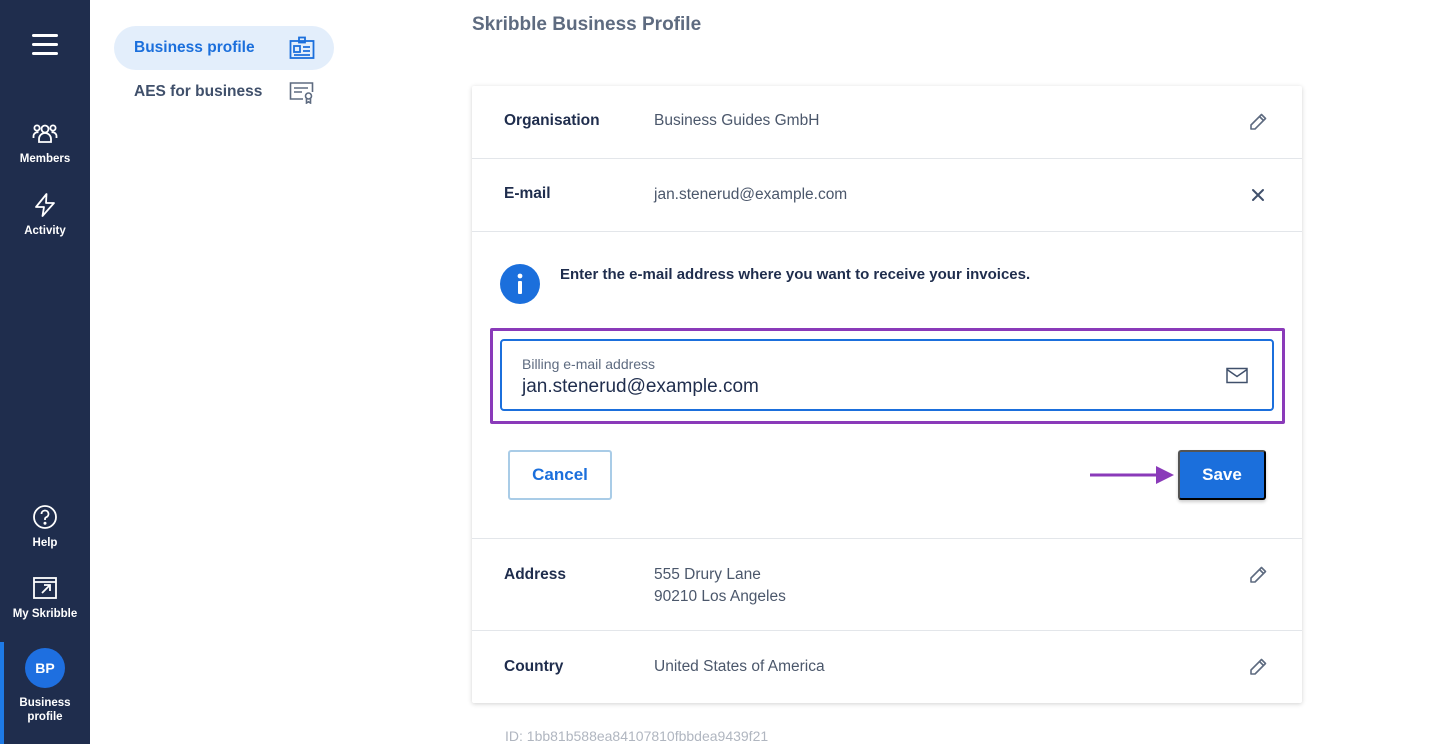 Image resolution: width=1440 pixels, height=744 pixels. What do you see at coordinates (45, 710) in the screenshot?
I see `rail-item-label: Business profile` at bounding box center [45, 710].